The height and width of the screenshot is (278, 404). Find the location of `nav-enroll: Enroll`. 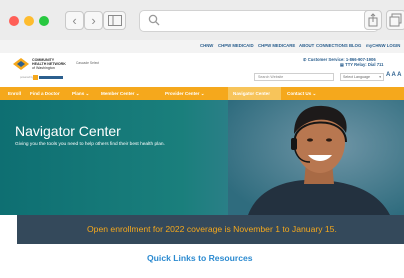

nav-enroll: Enroll is located at coordinates (14, 93).